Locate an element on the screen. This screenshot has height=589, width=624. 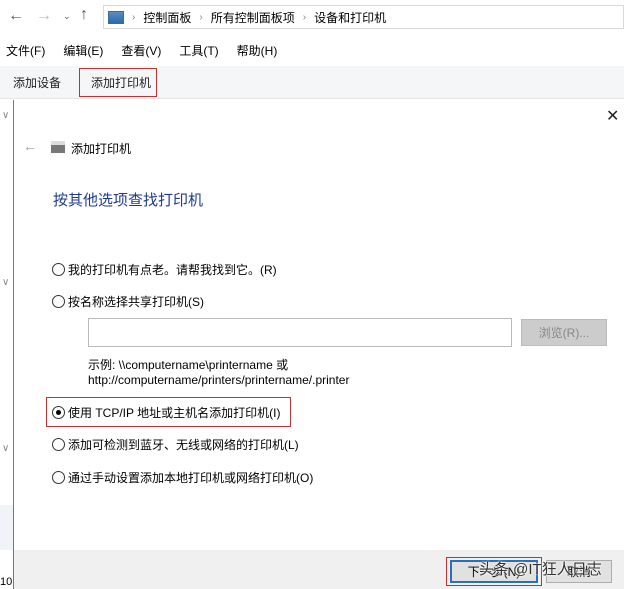
option-shared-by-name: 按名称选择共享打印机(S) is located at coordinates (128, 301).